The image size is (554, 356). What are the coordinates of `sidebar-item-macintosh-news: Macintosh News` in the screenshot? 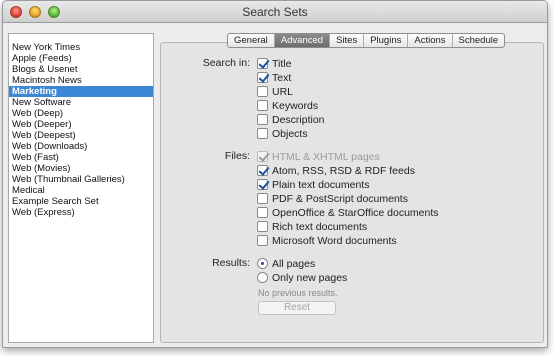 It's located at (81, 80).